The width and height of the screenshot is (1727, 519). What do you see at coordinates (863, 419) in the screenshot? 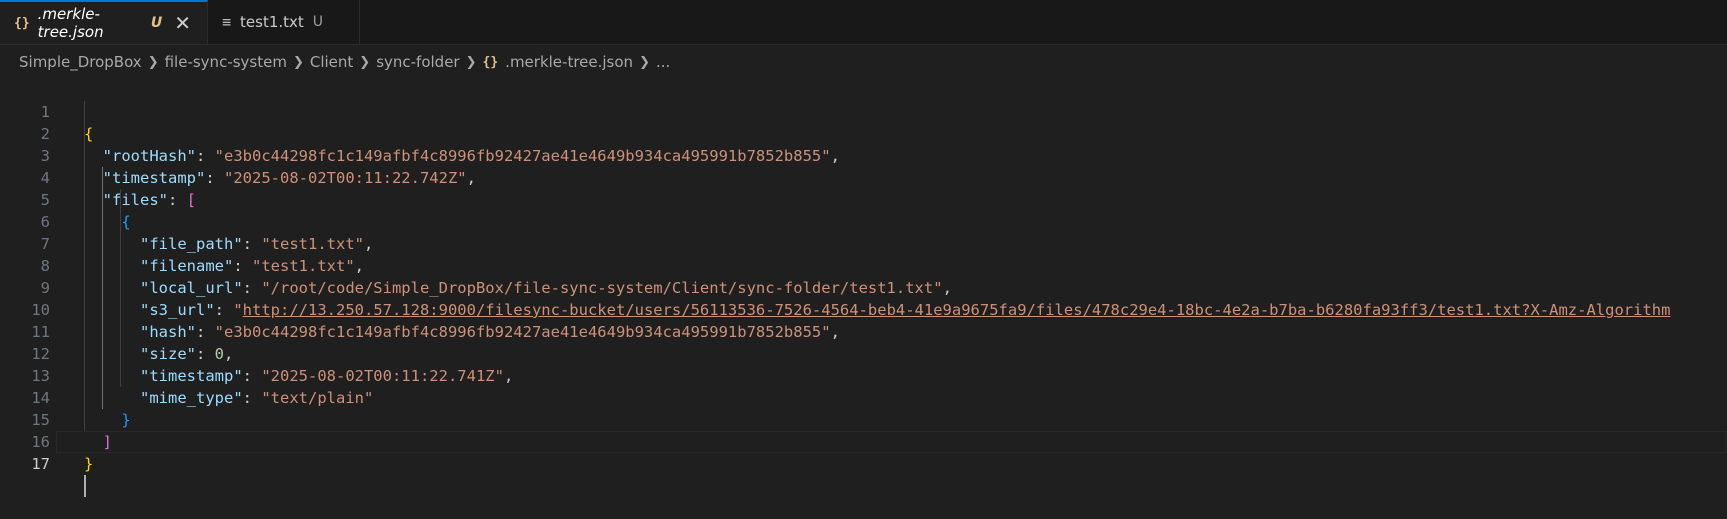
I see `code-line: 15 ]` at bounding box center [863, 419].